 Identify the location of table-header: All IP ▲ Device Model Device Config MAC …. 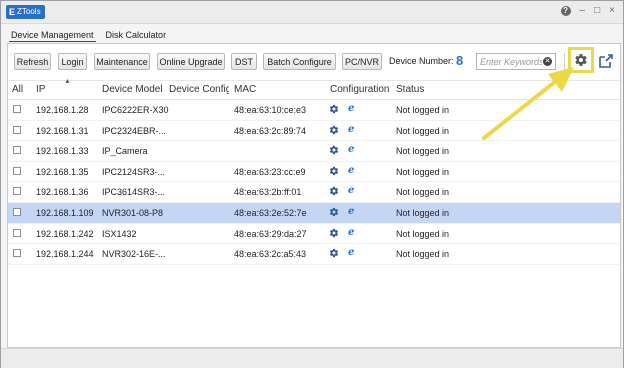
(314, 89).